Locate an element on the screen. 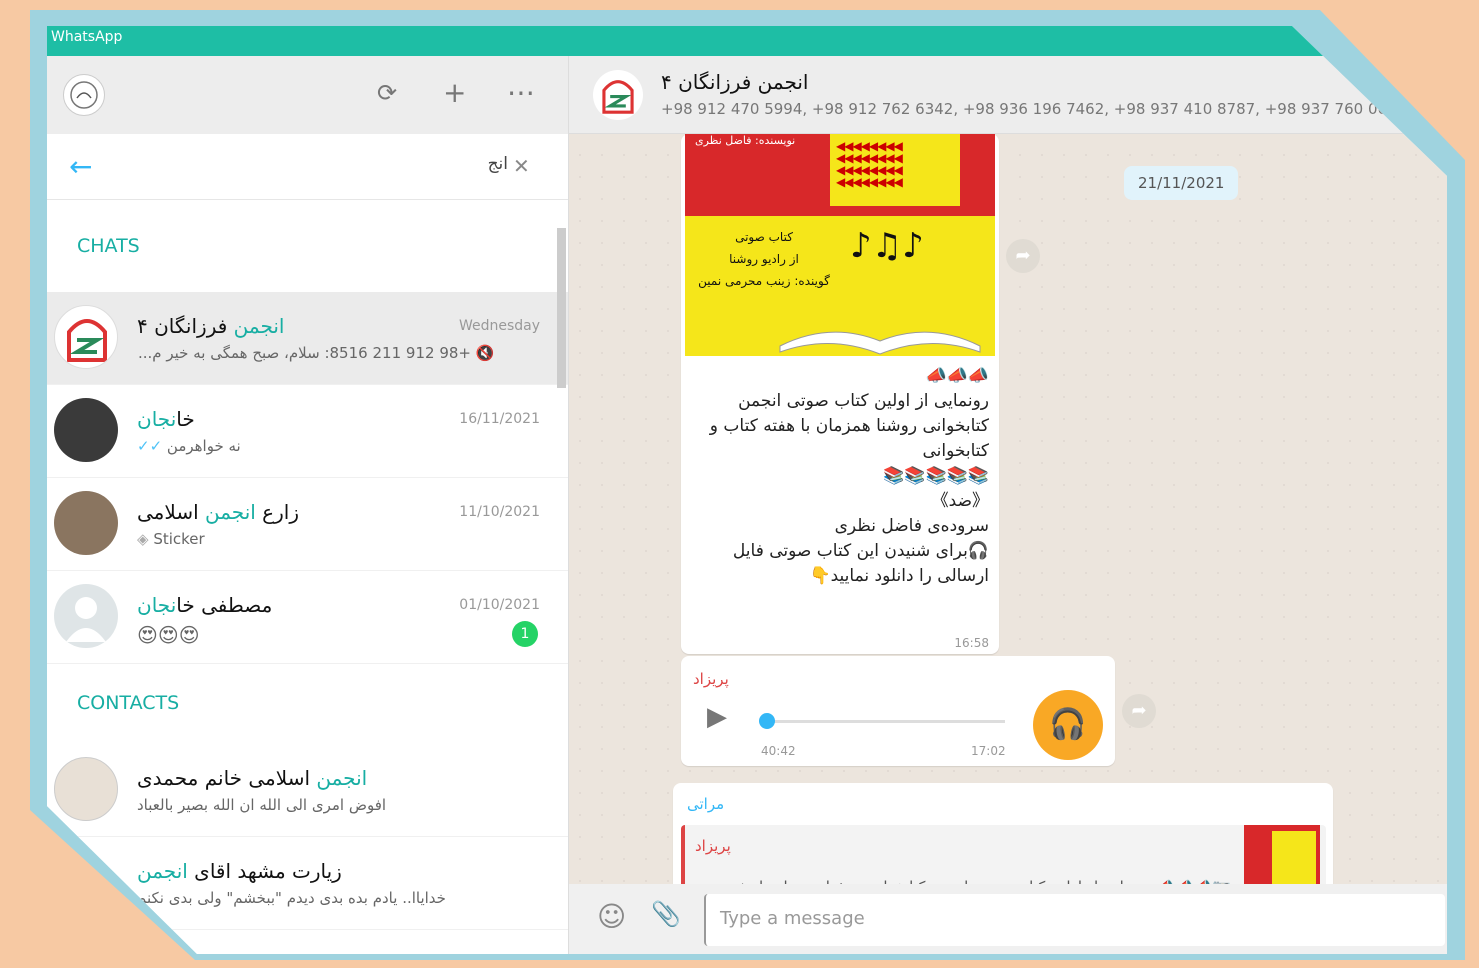 This screenshot has height=968, width=1479. search-bar: ← انج ✕ is located at coordinates (307, 167).